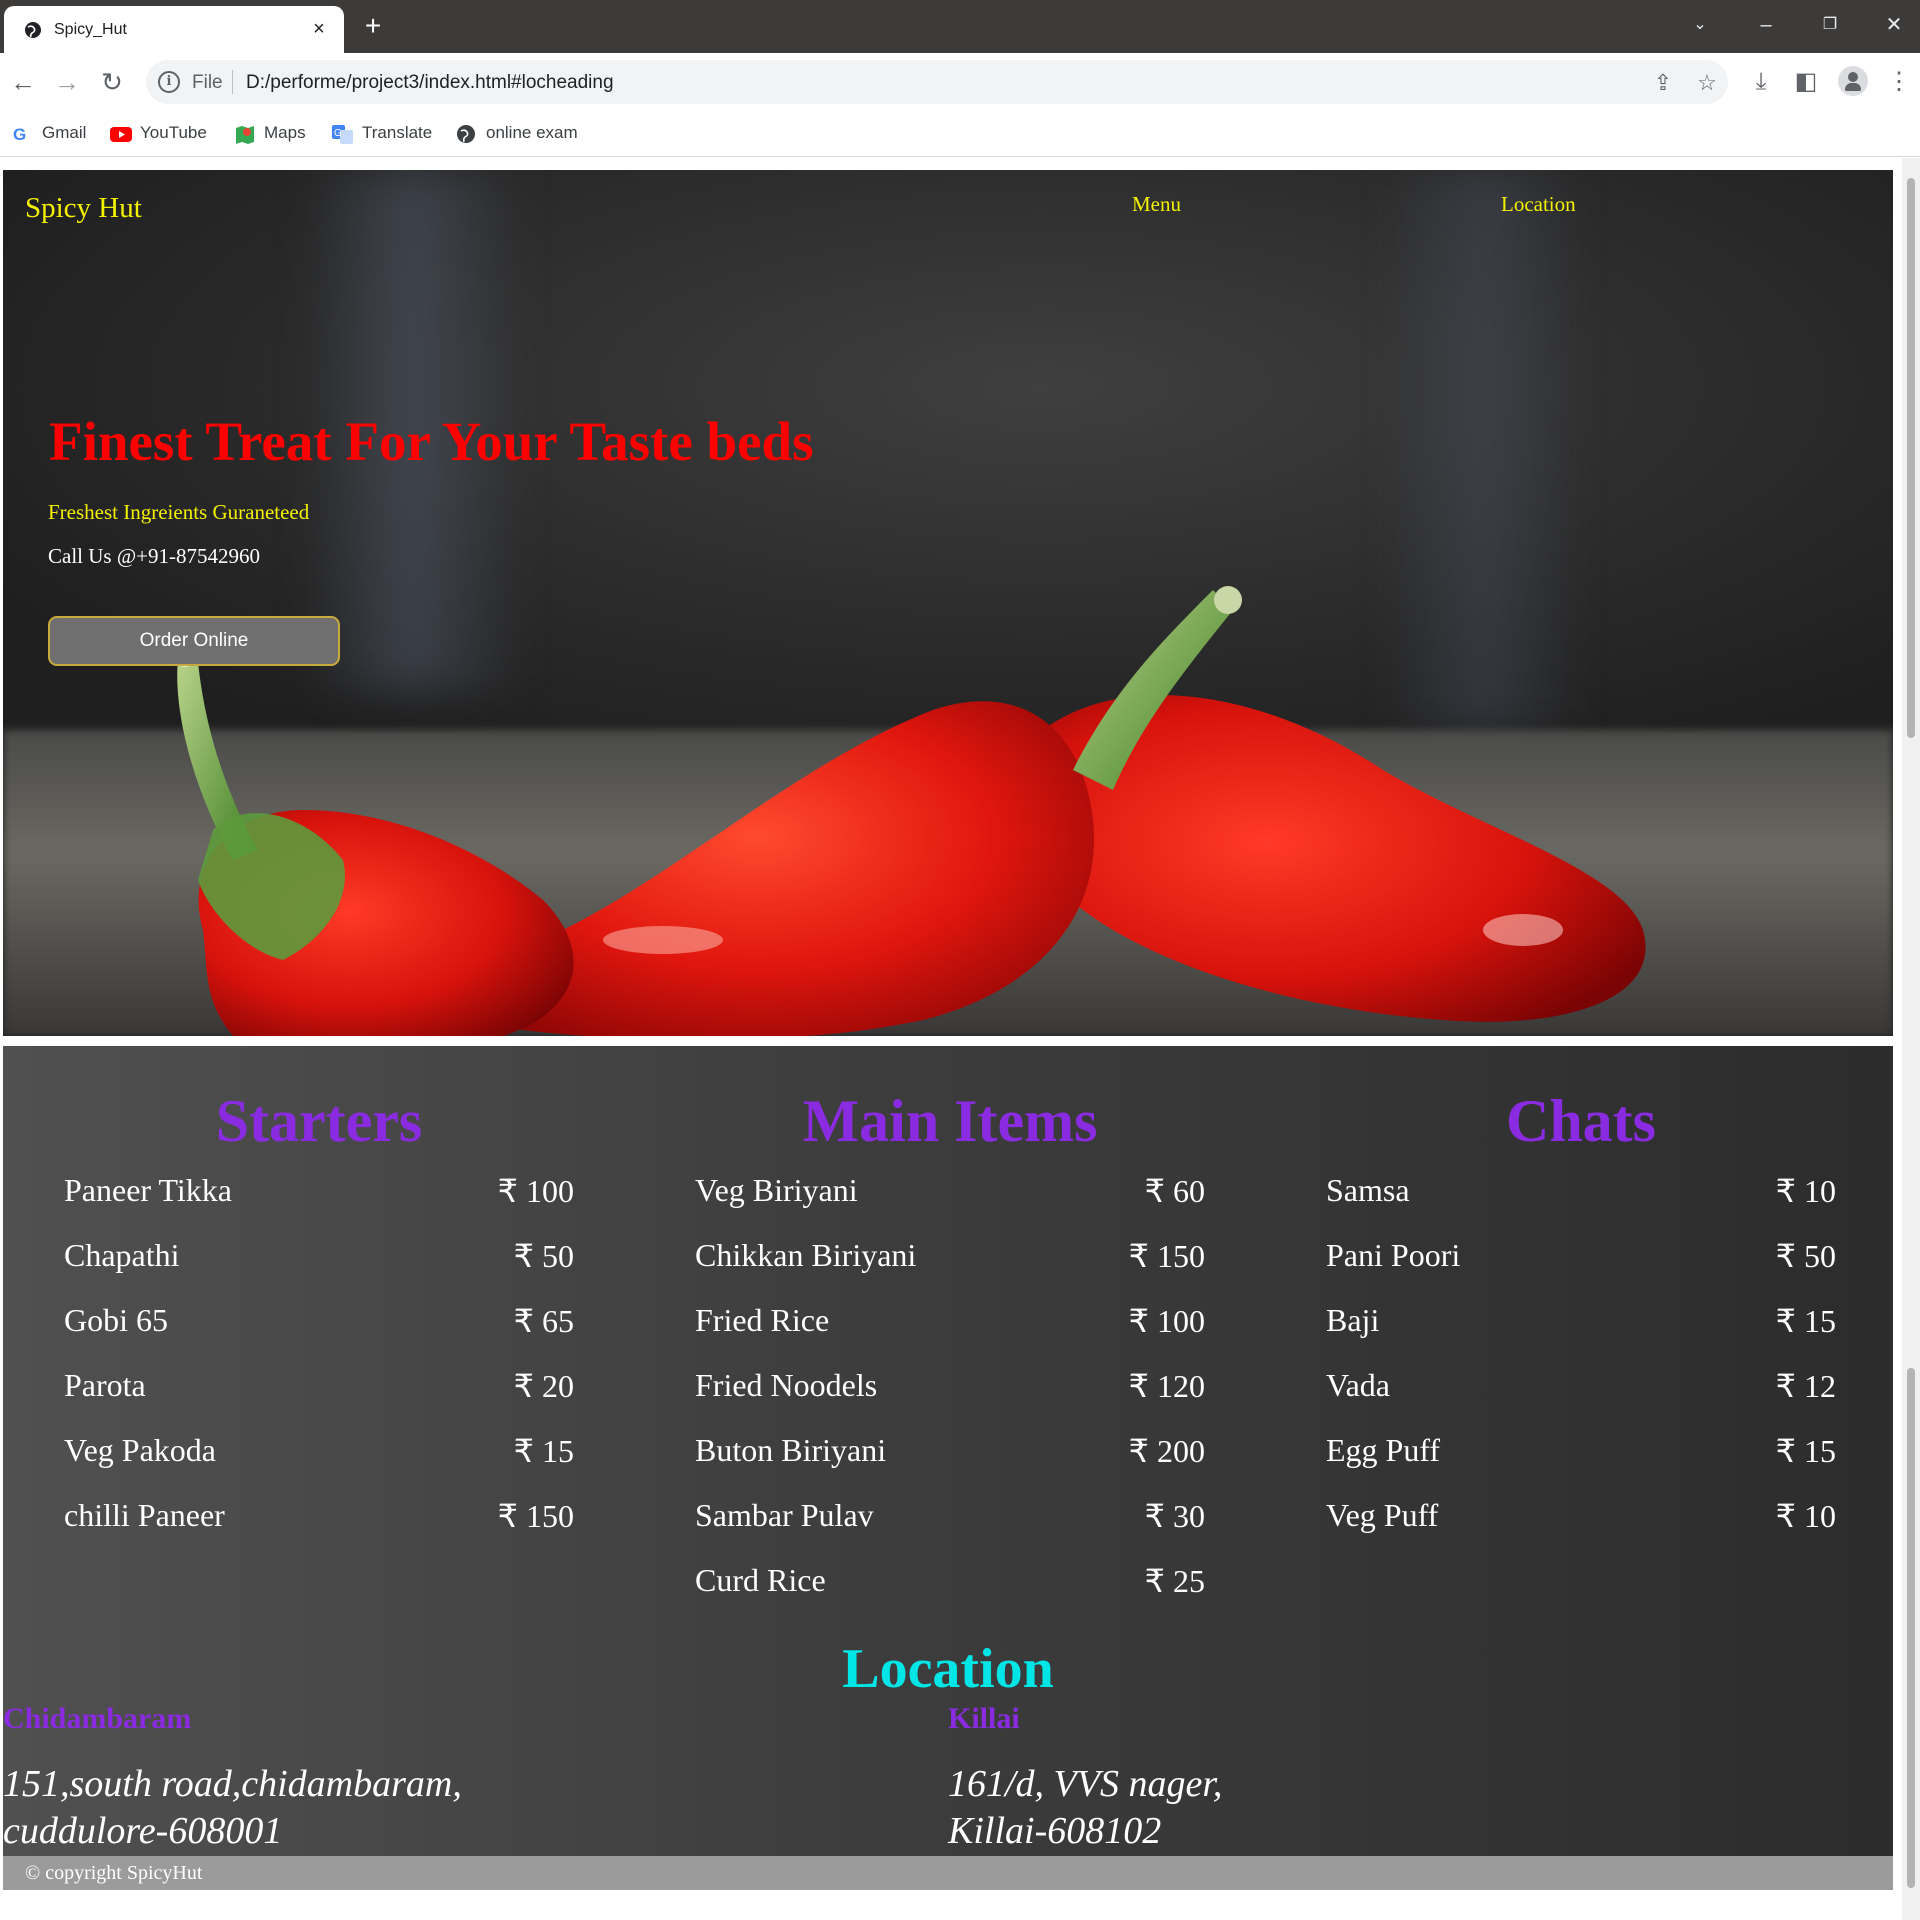 The width and height of the screenshot is (1920, 1920). Describe the element at coordinates (784, 1515) in the screenshot. I see `item-name: Sambar Pulav` at that location.